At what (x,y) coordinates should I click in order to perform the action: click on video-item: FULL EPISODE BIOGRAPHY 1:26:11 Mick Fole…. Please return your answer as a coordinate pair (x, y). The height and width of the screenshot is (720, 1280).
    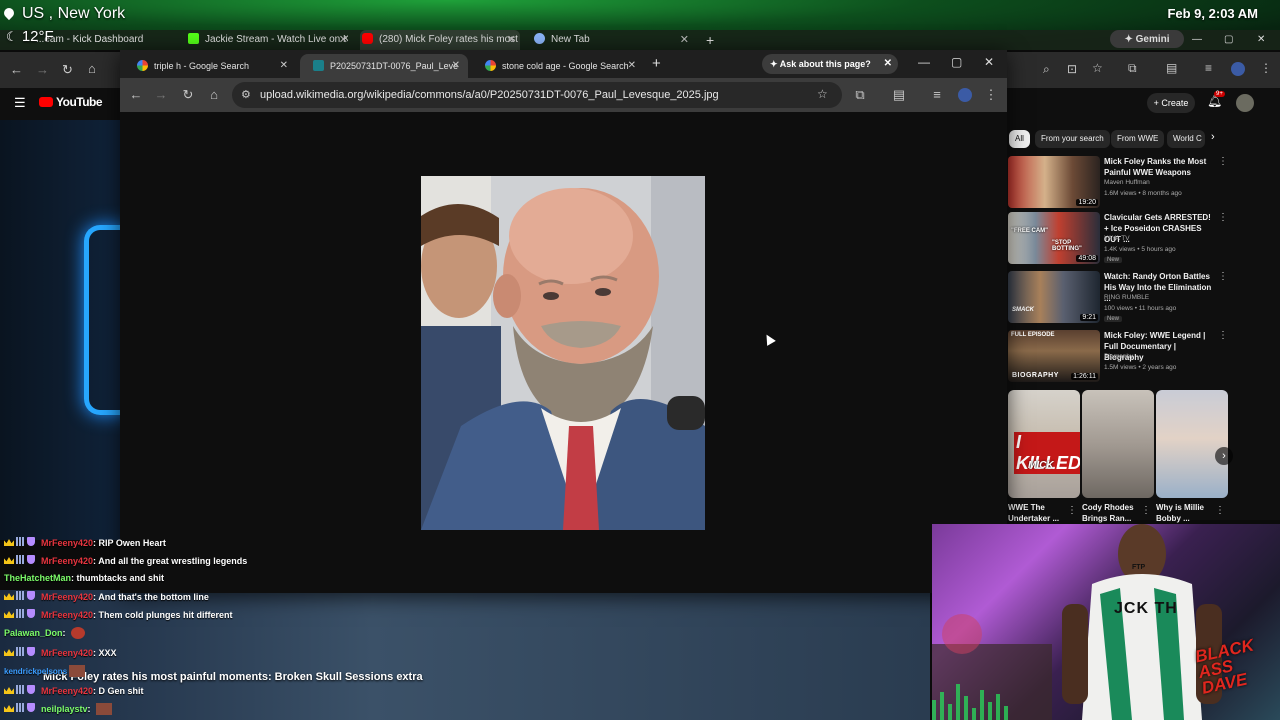
    Looking at the image, I should click on (1129, 358).